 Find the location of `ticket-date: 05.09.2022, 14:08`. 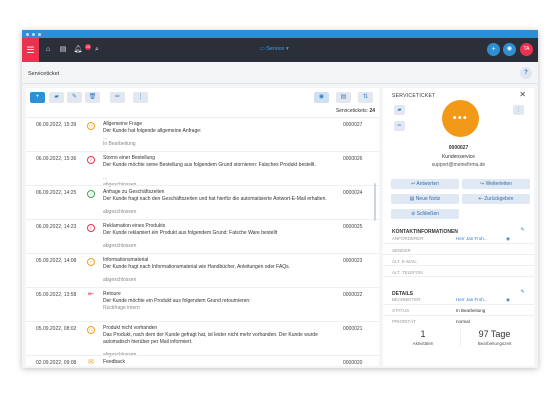

ticket-date: 05.09.2022, 14:08 is located at coordinates (56, 261).